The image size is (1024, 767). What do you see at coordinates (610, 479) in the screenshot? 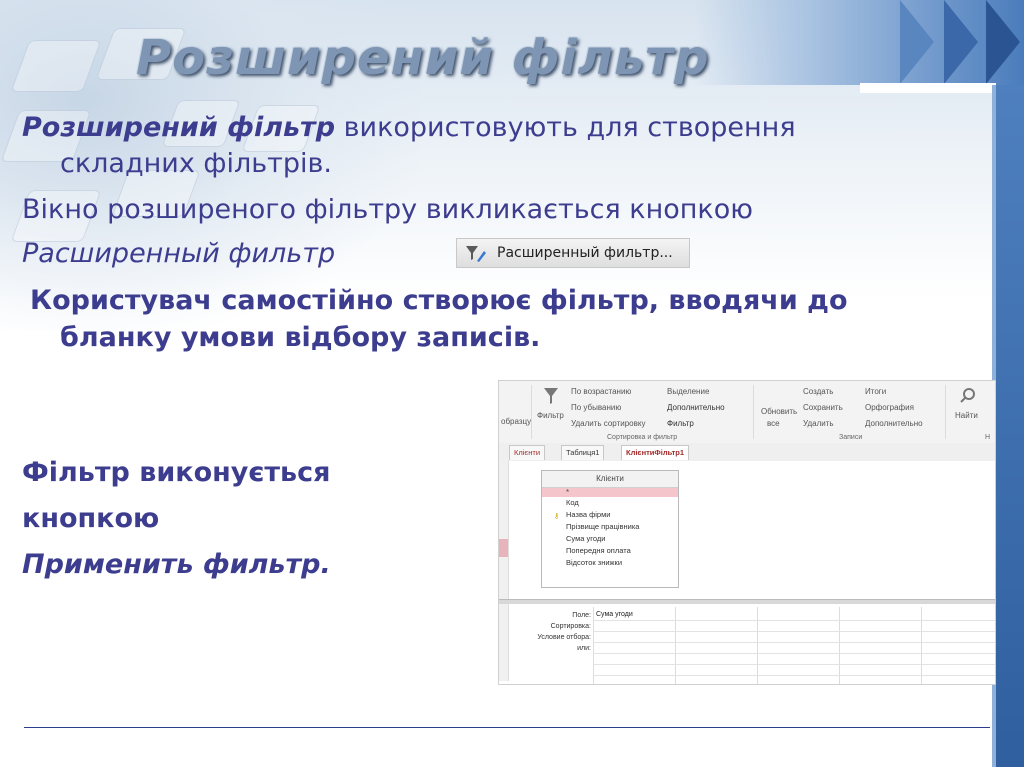
I see `table-field-list-title: Клієнти` at bounding box center [610, 479].